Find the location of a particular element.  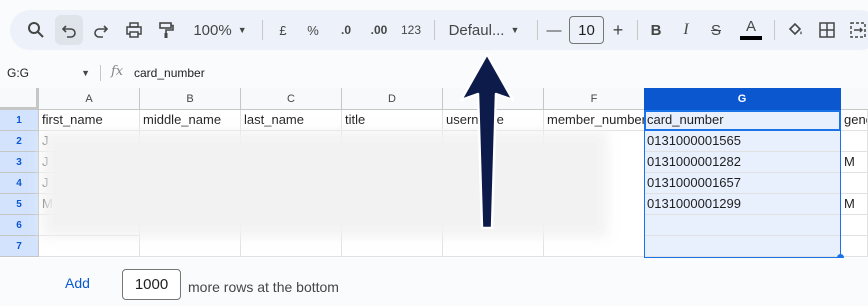

format-currency-button: £ is located at coordinates (283, 30).